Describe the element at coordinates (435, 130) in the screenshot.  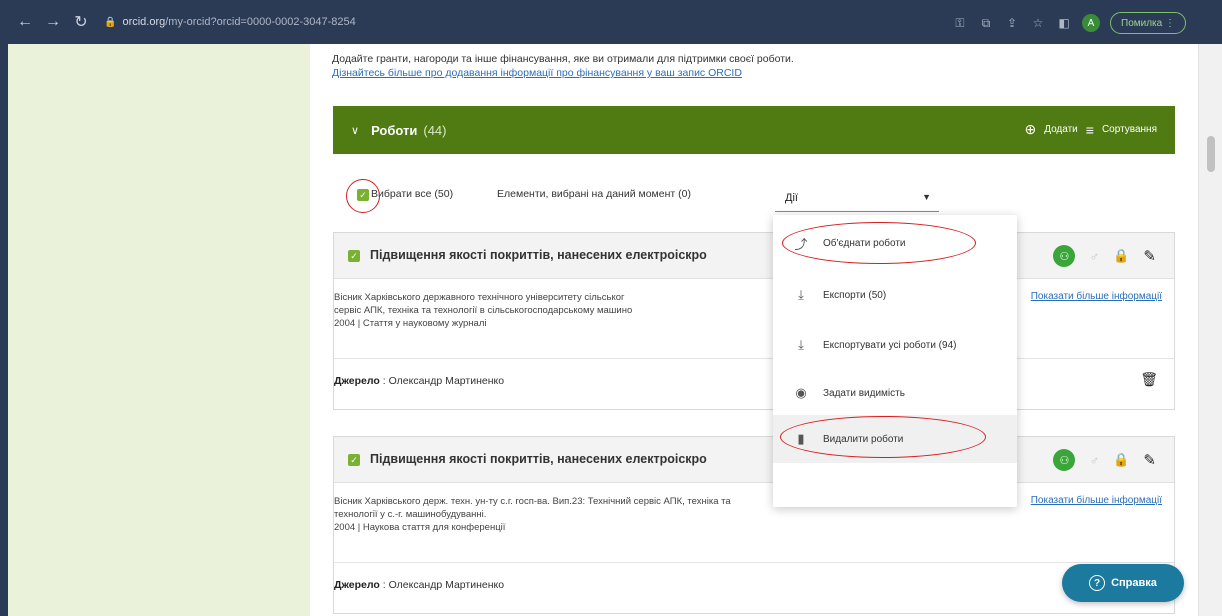
I see `works-count: (44)` at that location.